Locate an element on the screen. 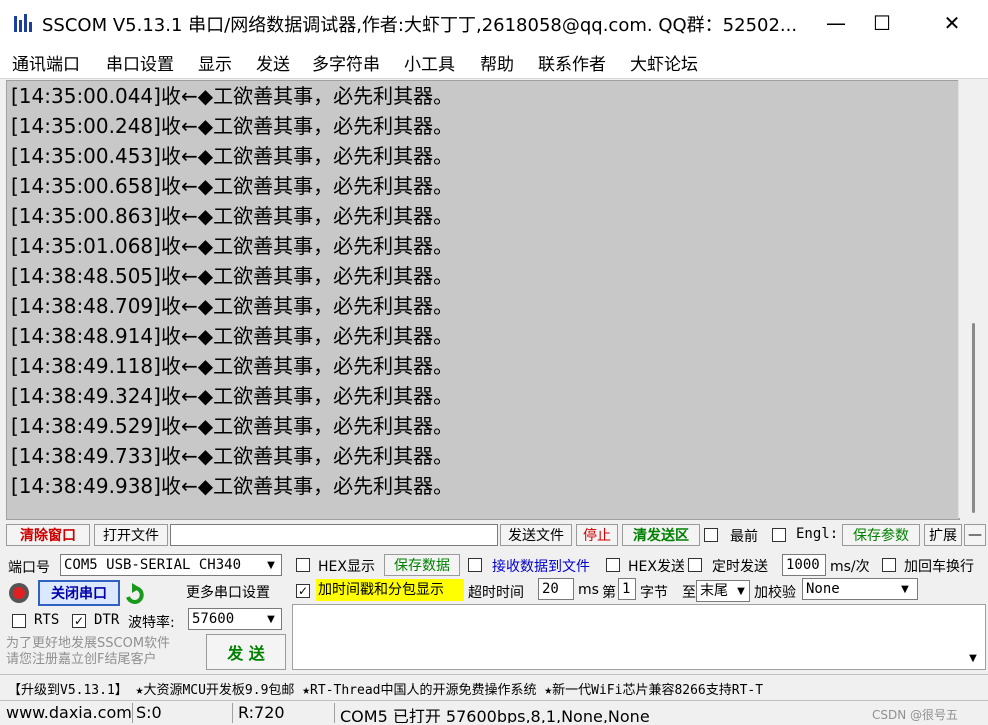 The height and width of the screenshot is (725, 988). timeout-unit: ms is located at coordinates (588, 590).